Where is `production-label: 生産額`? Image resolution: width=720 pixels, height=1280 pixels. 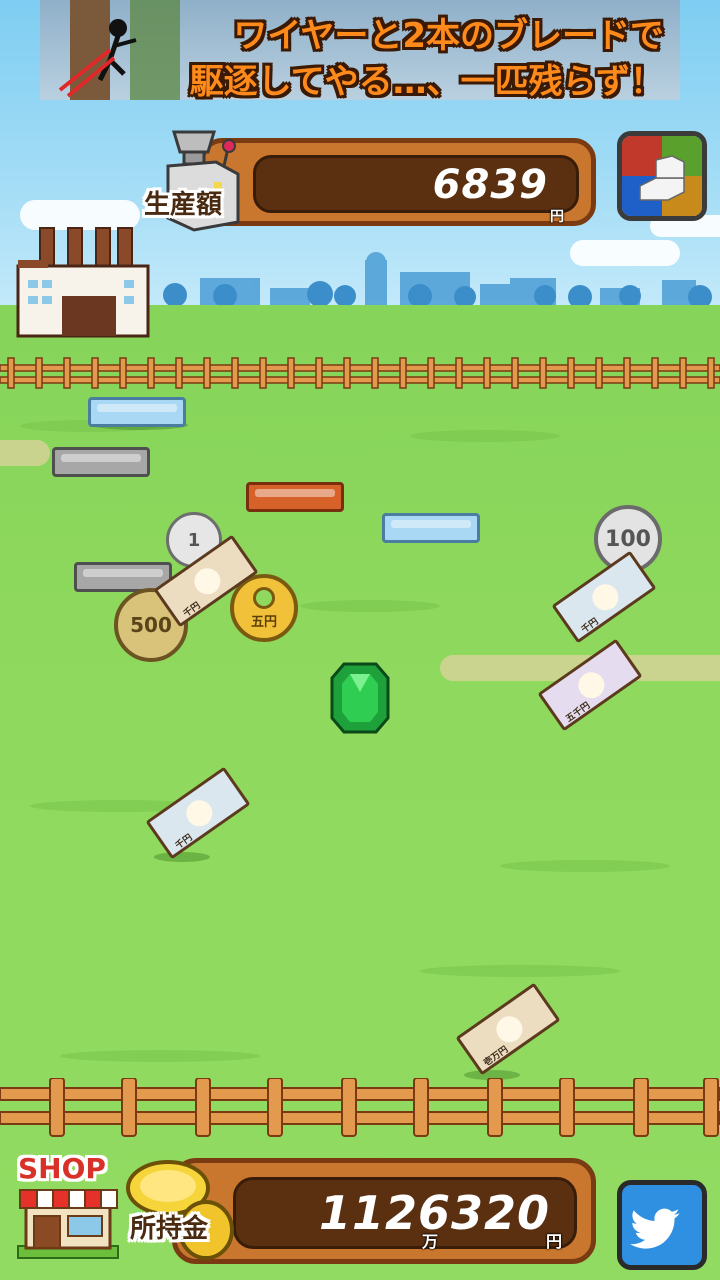
production-label: 生産額 is located at coordinates (183, 205).